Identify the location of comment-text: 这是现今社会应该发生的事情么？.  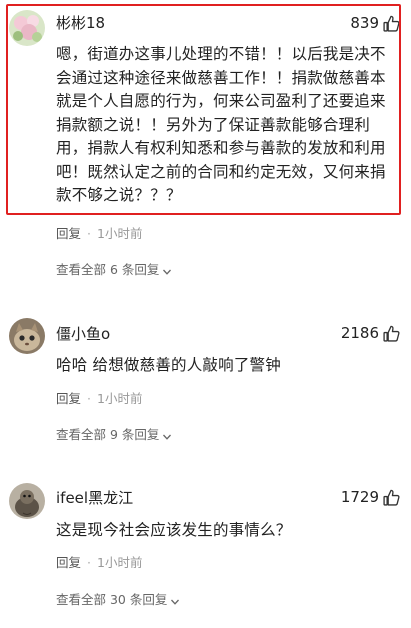
(174, 530).